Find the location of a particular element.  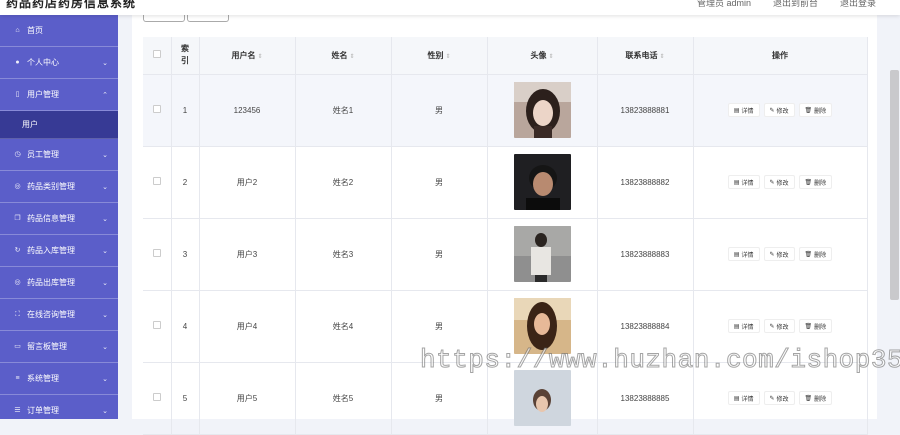

sidebar-item-label: 员工管理 is located at coordinates (43, 154).